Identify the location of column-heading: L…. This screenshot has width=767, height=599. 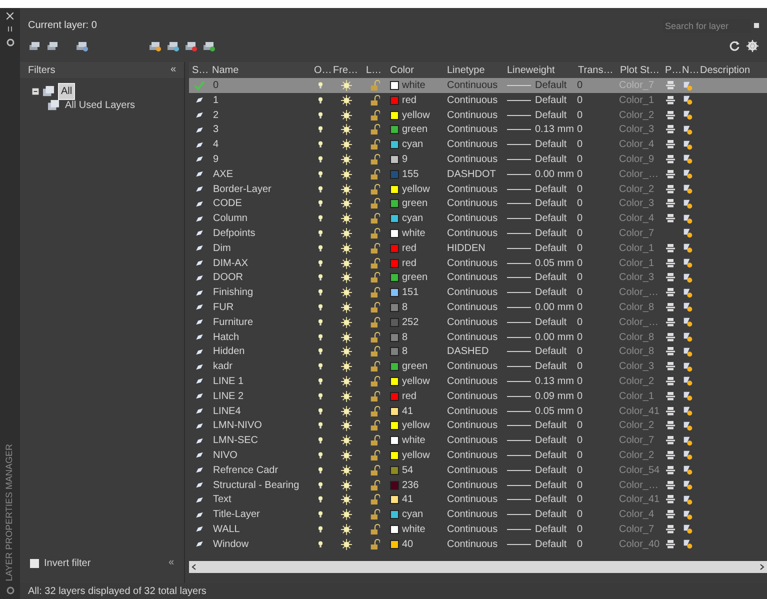
(375, 70).